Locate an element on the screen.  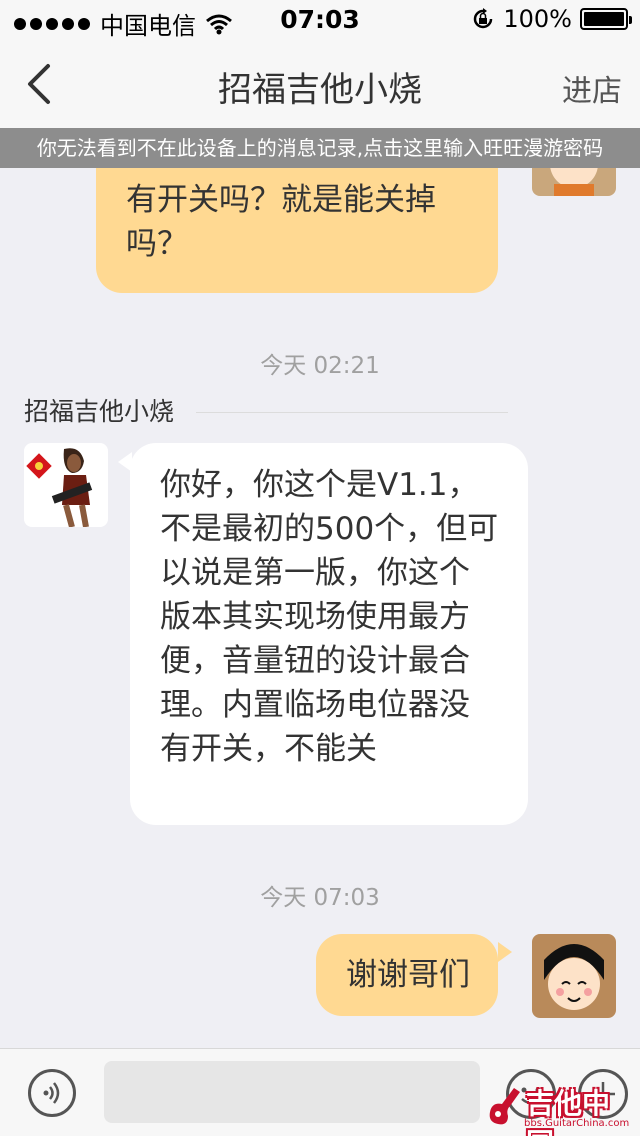
message-line: 谢谢哥们 is located at coordinates (408, 975).